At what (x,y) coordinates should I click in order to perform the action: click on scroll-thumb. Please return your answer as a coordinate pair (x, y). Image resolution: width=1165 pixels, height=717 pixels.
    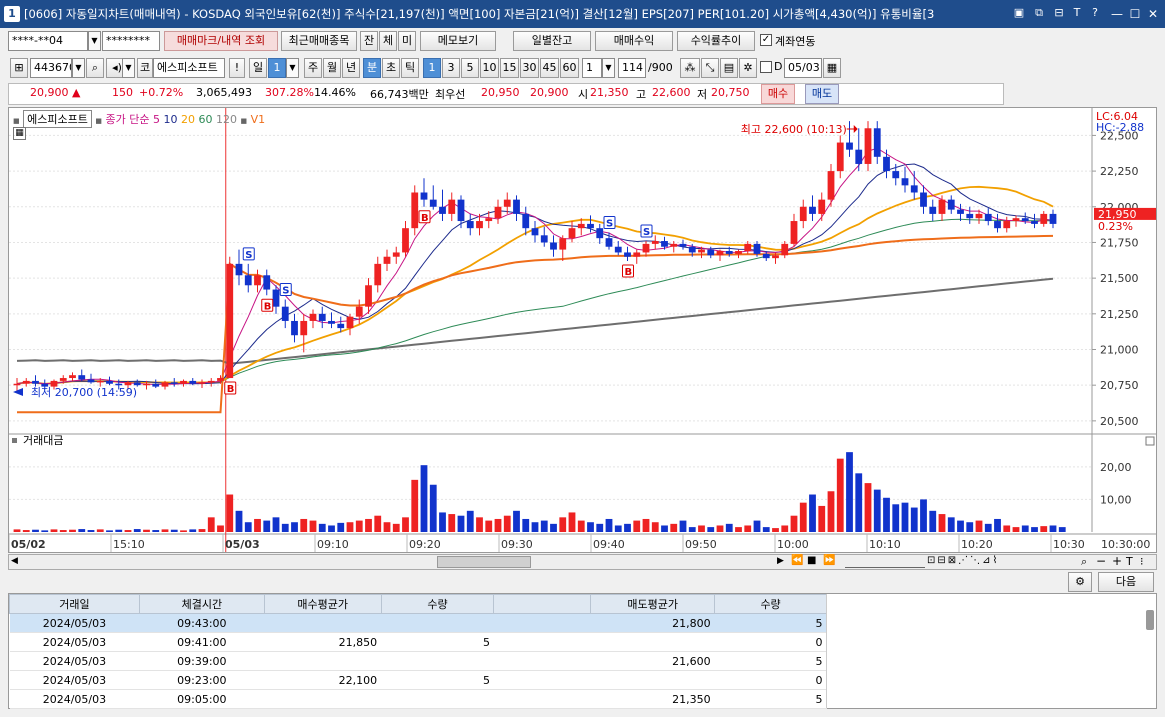
    Looking at the image, I should click on (484, 562).